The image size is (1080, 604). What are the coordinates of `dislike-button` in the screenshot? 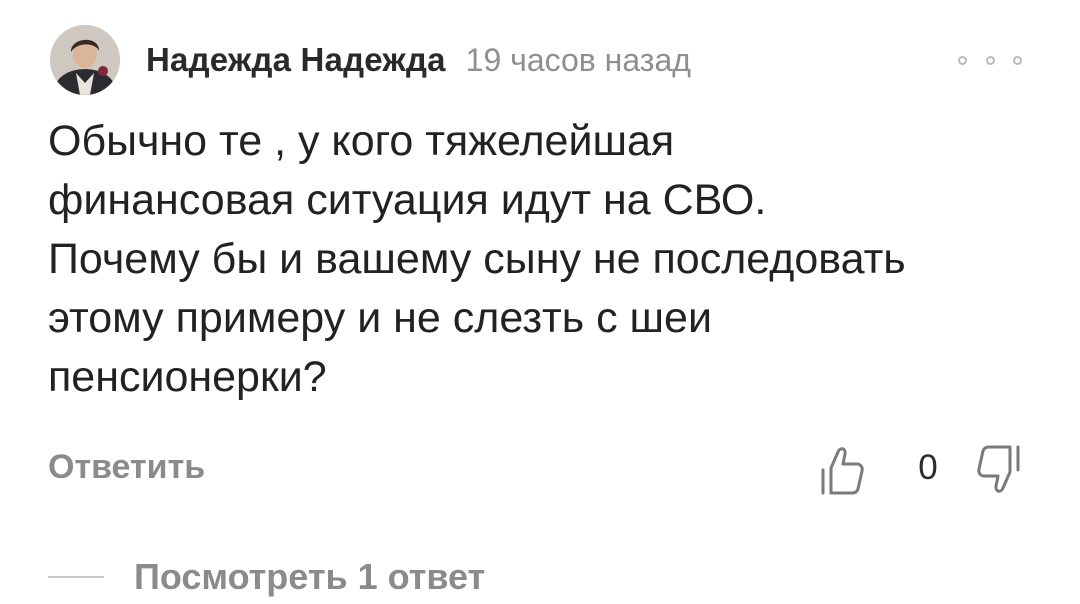 It's located at (1000, 470).